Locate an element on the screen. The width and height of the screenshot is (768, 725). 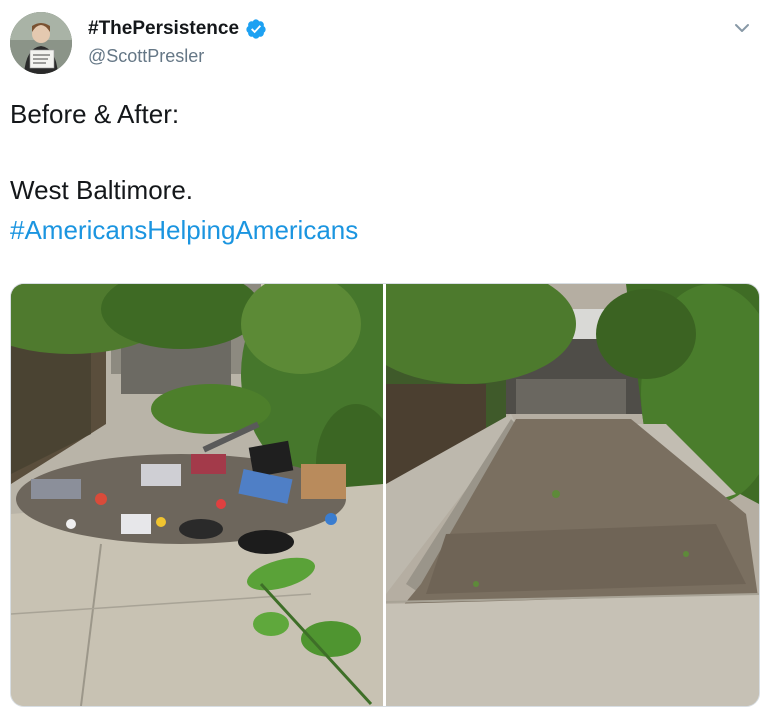
chevron-down-icon is located at coordinates (742, 28).